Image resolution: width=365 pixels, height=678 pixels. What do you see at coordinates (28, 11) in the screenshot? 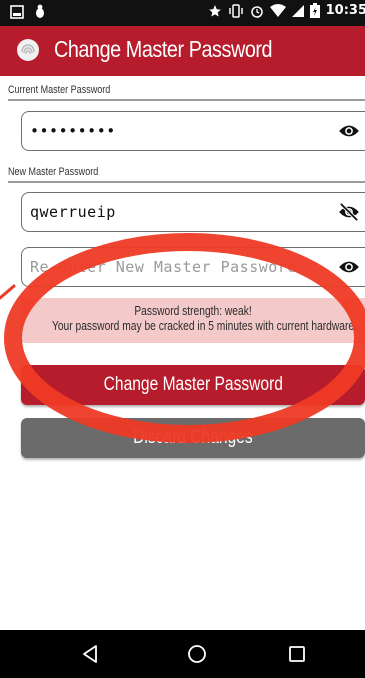
I see `status-left-icons` at bounding box center [28, 11].